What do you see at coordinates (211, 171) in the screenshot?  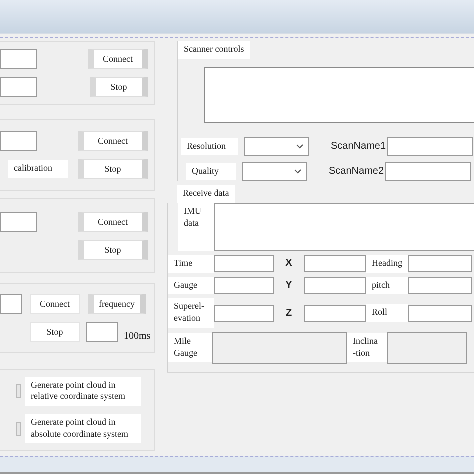 I see `setting-label: Quality` at bounding box center [211, 171].